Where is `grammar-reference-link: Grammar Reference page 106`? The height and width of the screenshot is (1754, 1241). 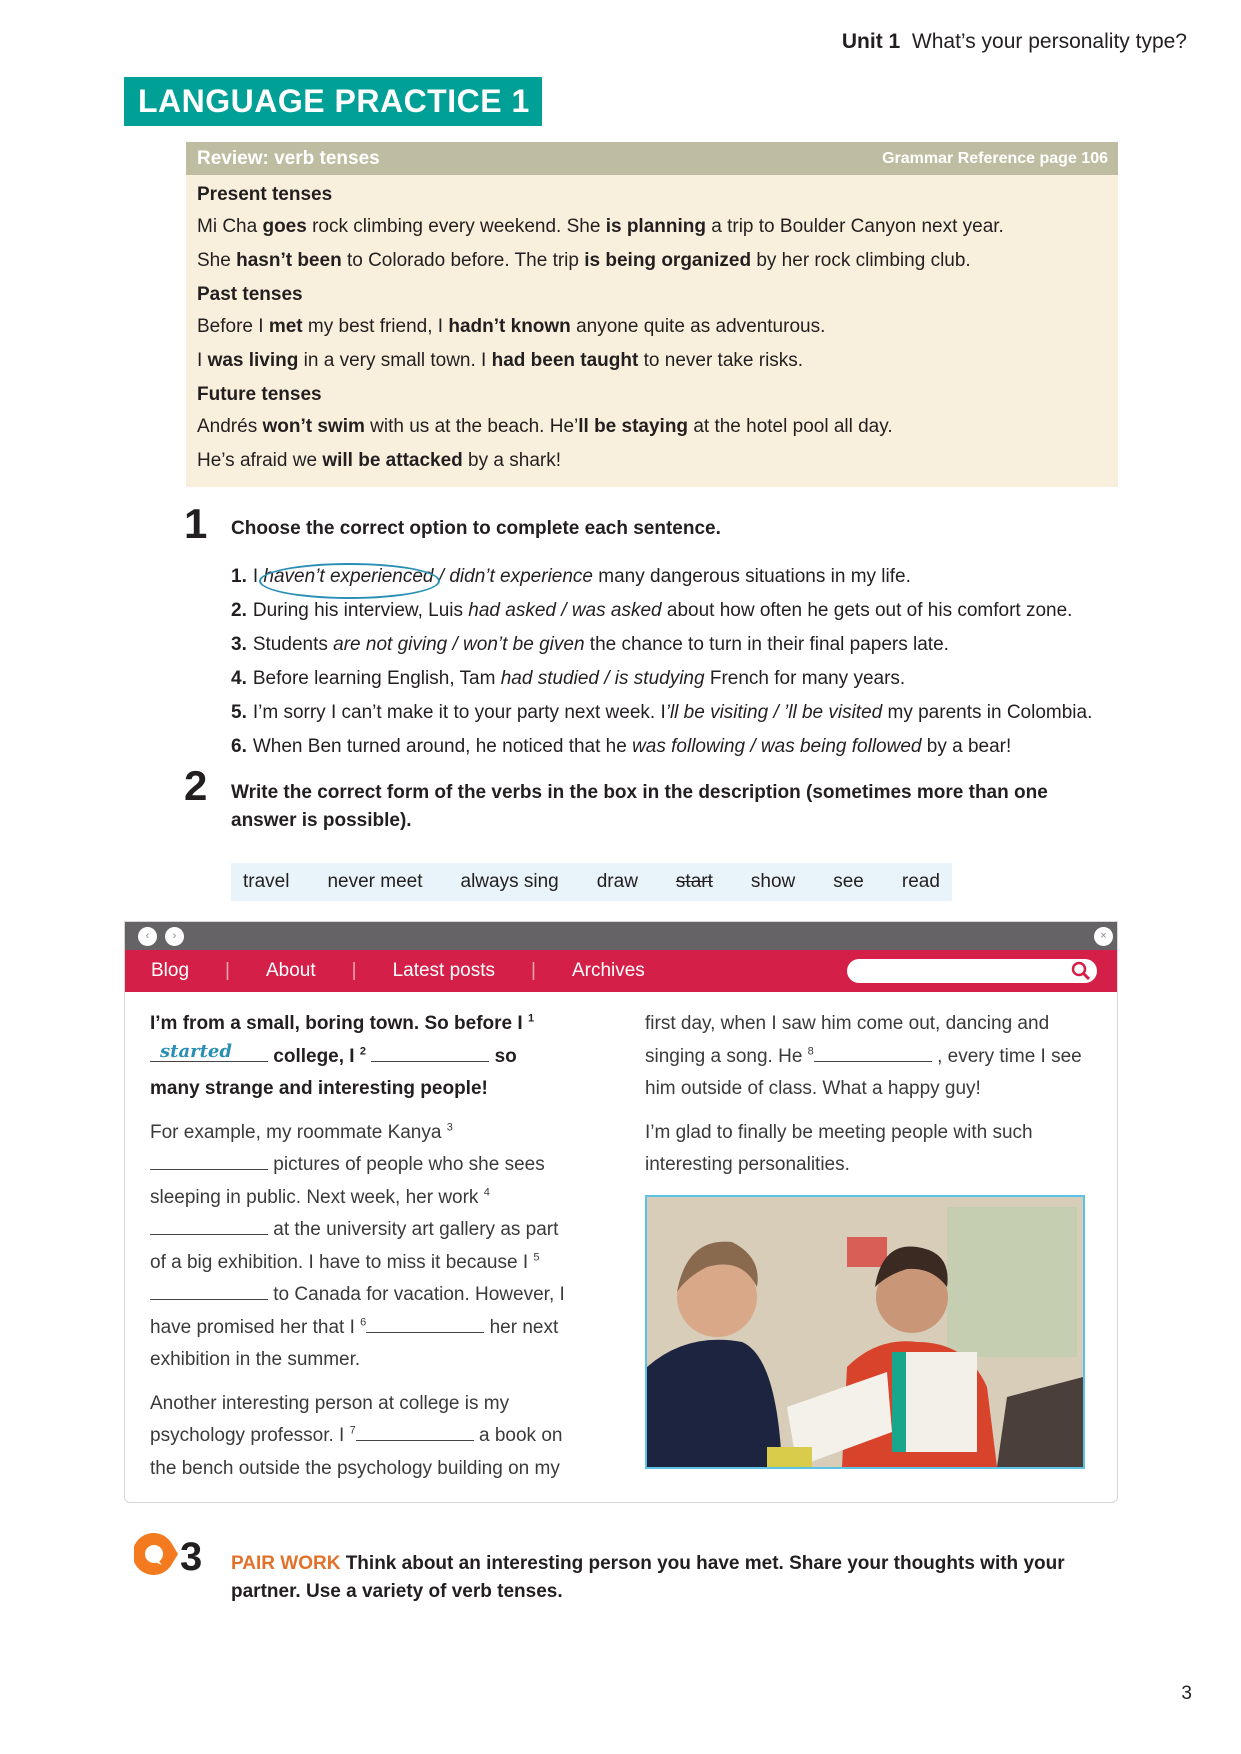 grammar-reference-link: Grammar Reference page 106 is located at coordinates (995, 159).